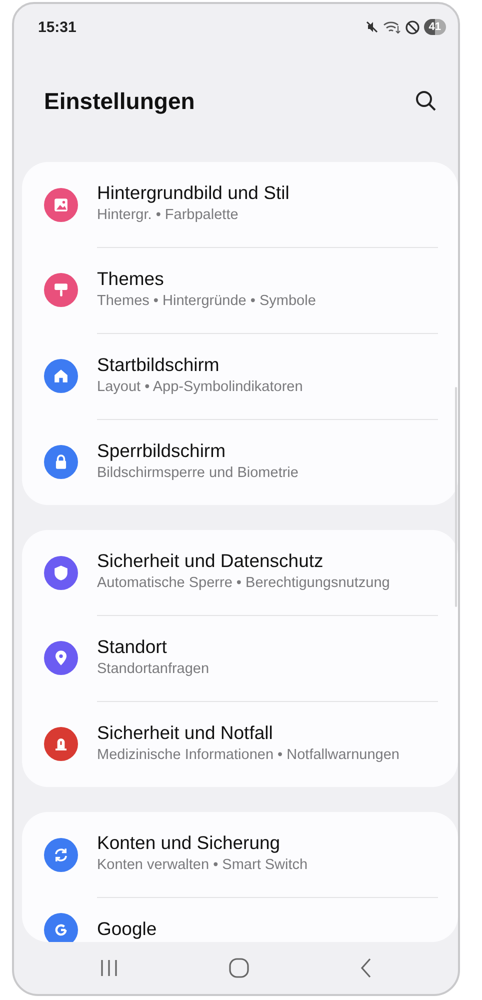 The width and height of the screenshot is (482, 1000). What do you see at coordinates (153, 669) in the screenshot?
I see `item-subtitle: Standortanfragen` at bounding box center [153, 669].